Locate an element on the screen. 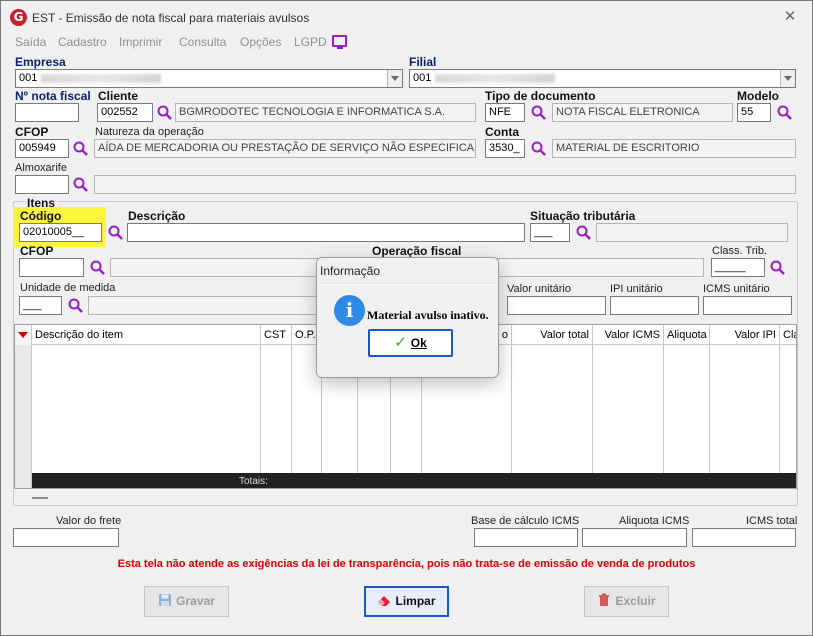 Image resolution: width=813 pixels, height=636 pixels. class-trib-input: _____ is located at coordinates (738, 267).